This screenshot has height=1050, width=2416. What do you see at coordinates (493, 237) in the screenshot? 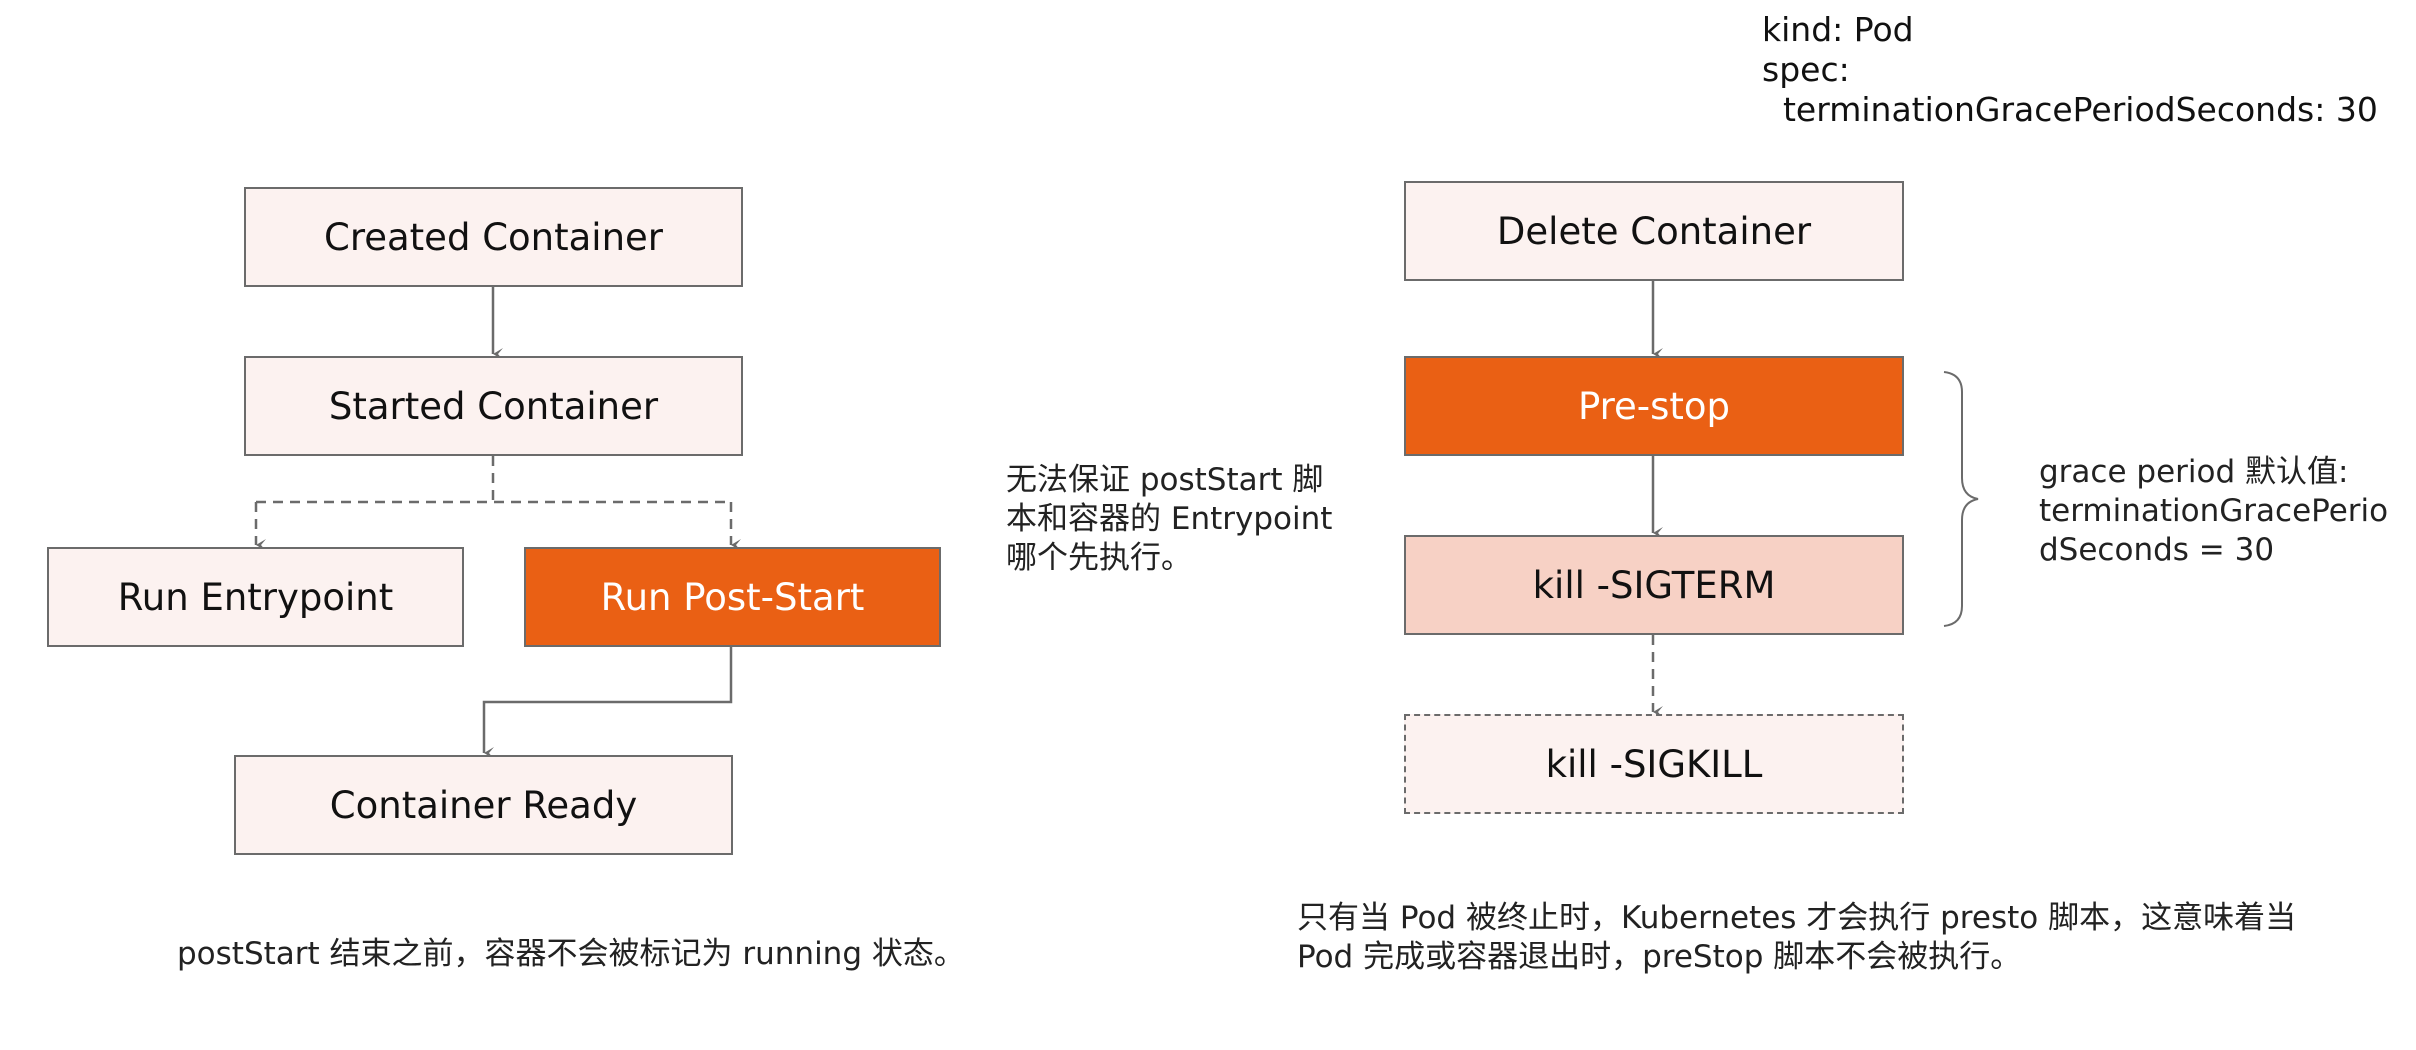
I see `node-created-container: Created Container` at bounding box center [493, 237].